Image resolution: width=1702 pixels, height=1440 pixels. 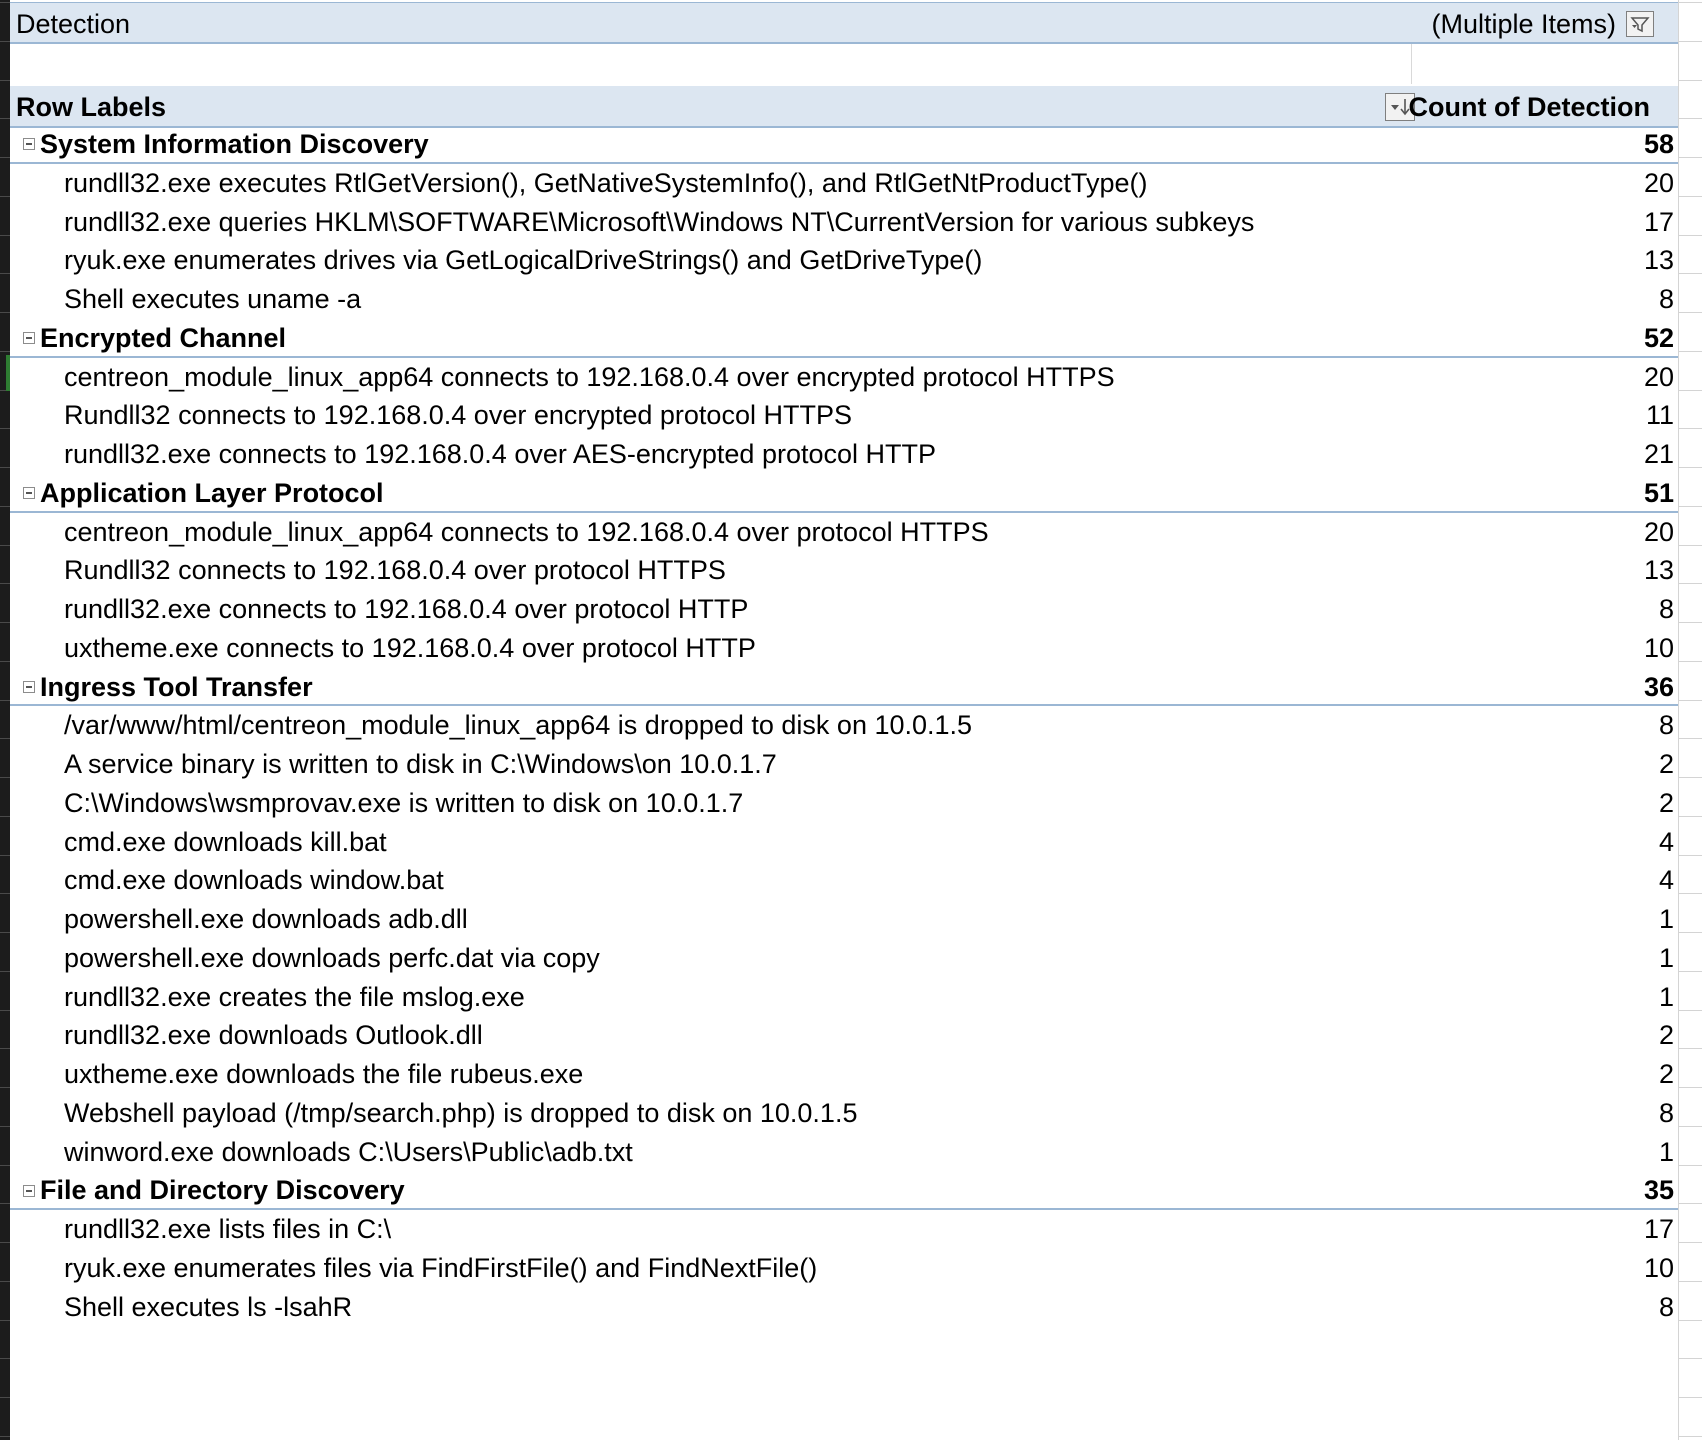 I want to click on detection-count: 20, so click(x=1658, y=376).